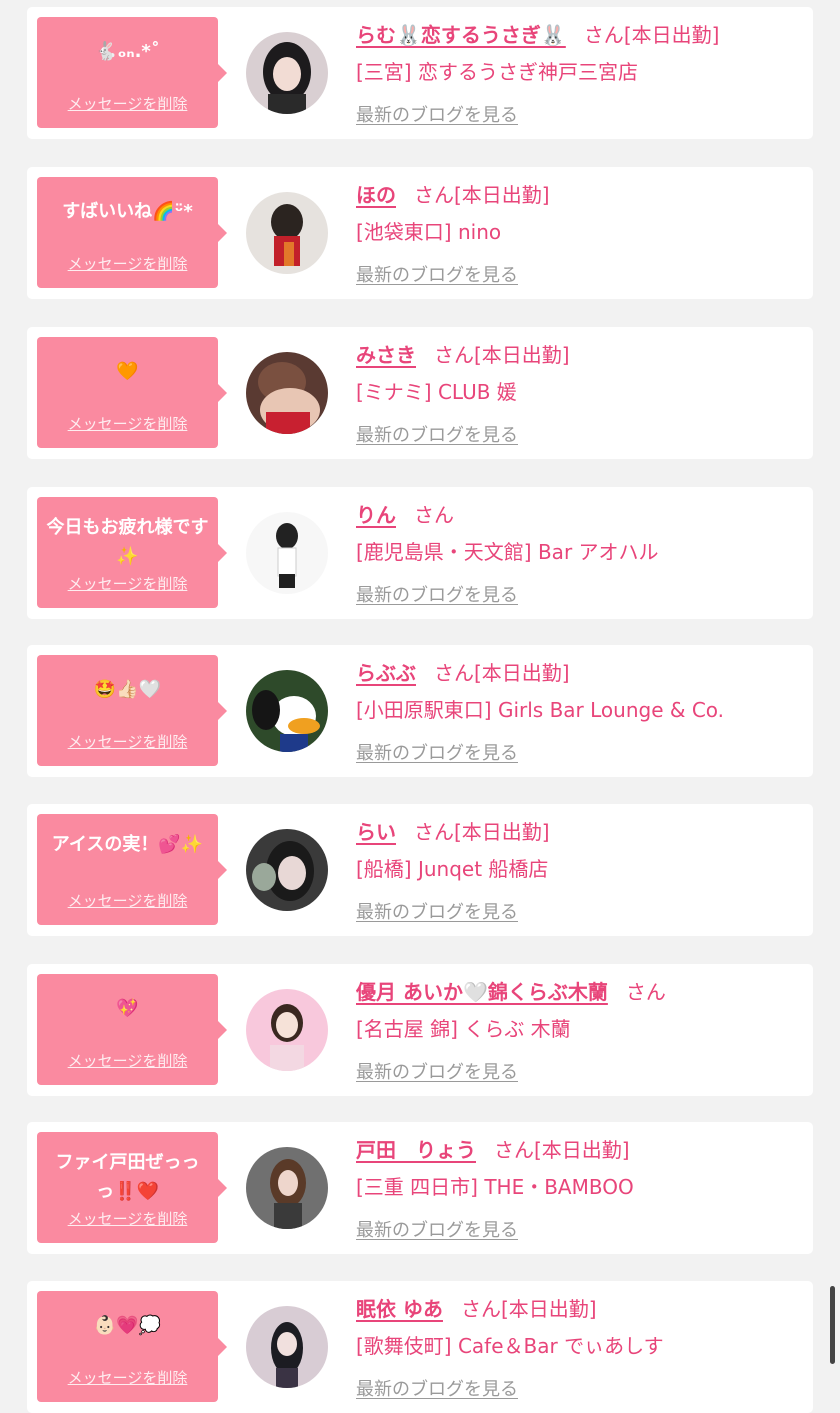  What do you see at coordinates (376, 195) in the screenshot?
I see `cast-name-link: ほの` at bounding box center [376, 195].